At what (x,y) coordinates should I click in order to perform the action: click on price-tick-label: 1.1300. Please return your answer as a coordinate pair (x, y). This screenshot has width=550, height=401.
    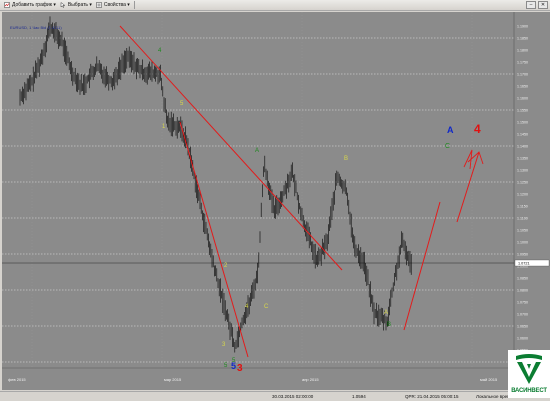
    Looking at the image, I should click on (522, 171).